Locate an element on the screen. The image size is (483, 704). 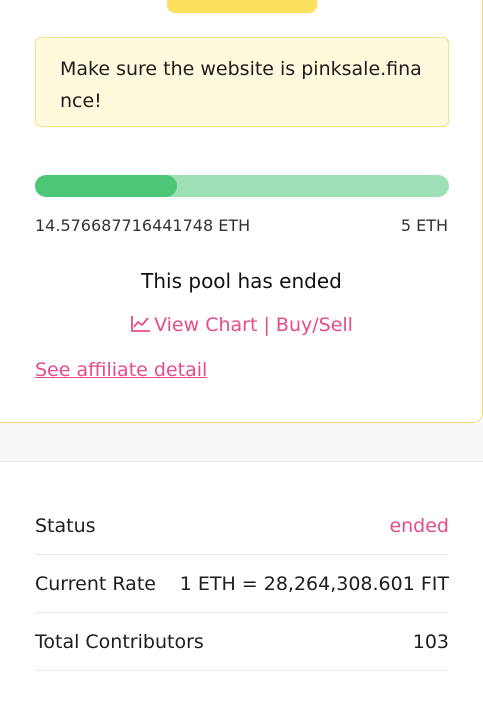
status-value: ended is located at coordinates (419, 525).